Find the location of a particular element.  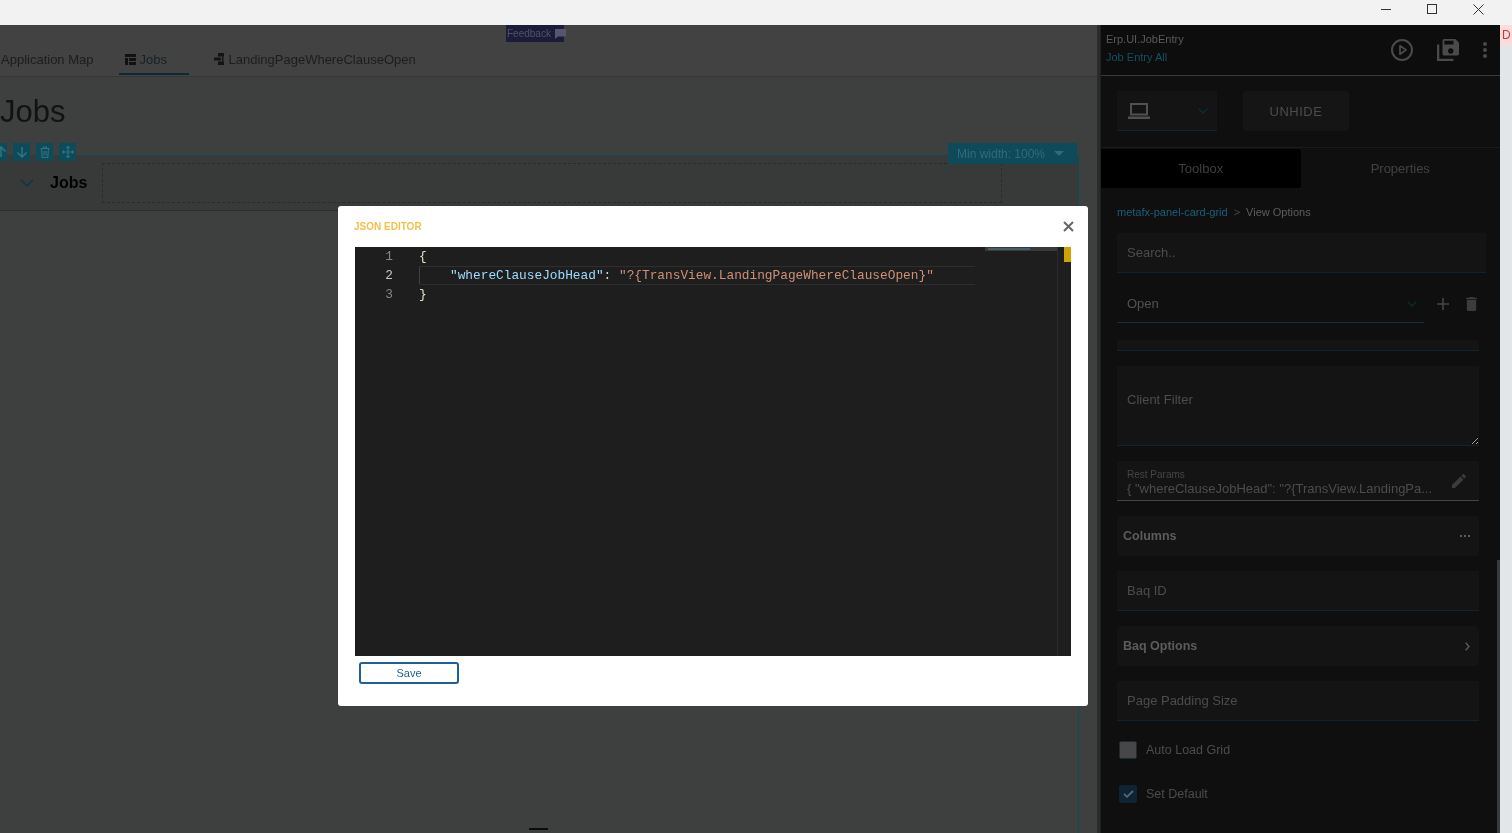

card-title: Jobs is located at coordinates (69, 183).